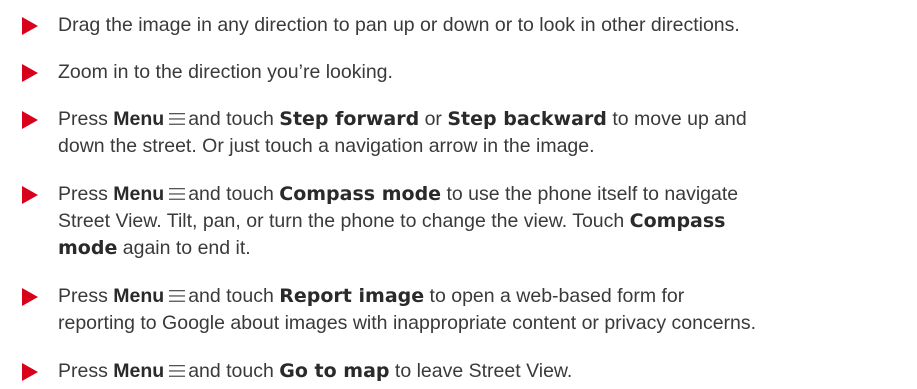 This screenshot has height=389, width=917. What do you see at coordinates (677, 221) in the screenshot?
I see `compass-label: Compass` at bounding box center [677, 221].